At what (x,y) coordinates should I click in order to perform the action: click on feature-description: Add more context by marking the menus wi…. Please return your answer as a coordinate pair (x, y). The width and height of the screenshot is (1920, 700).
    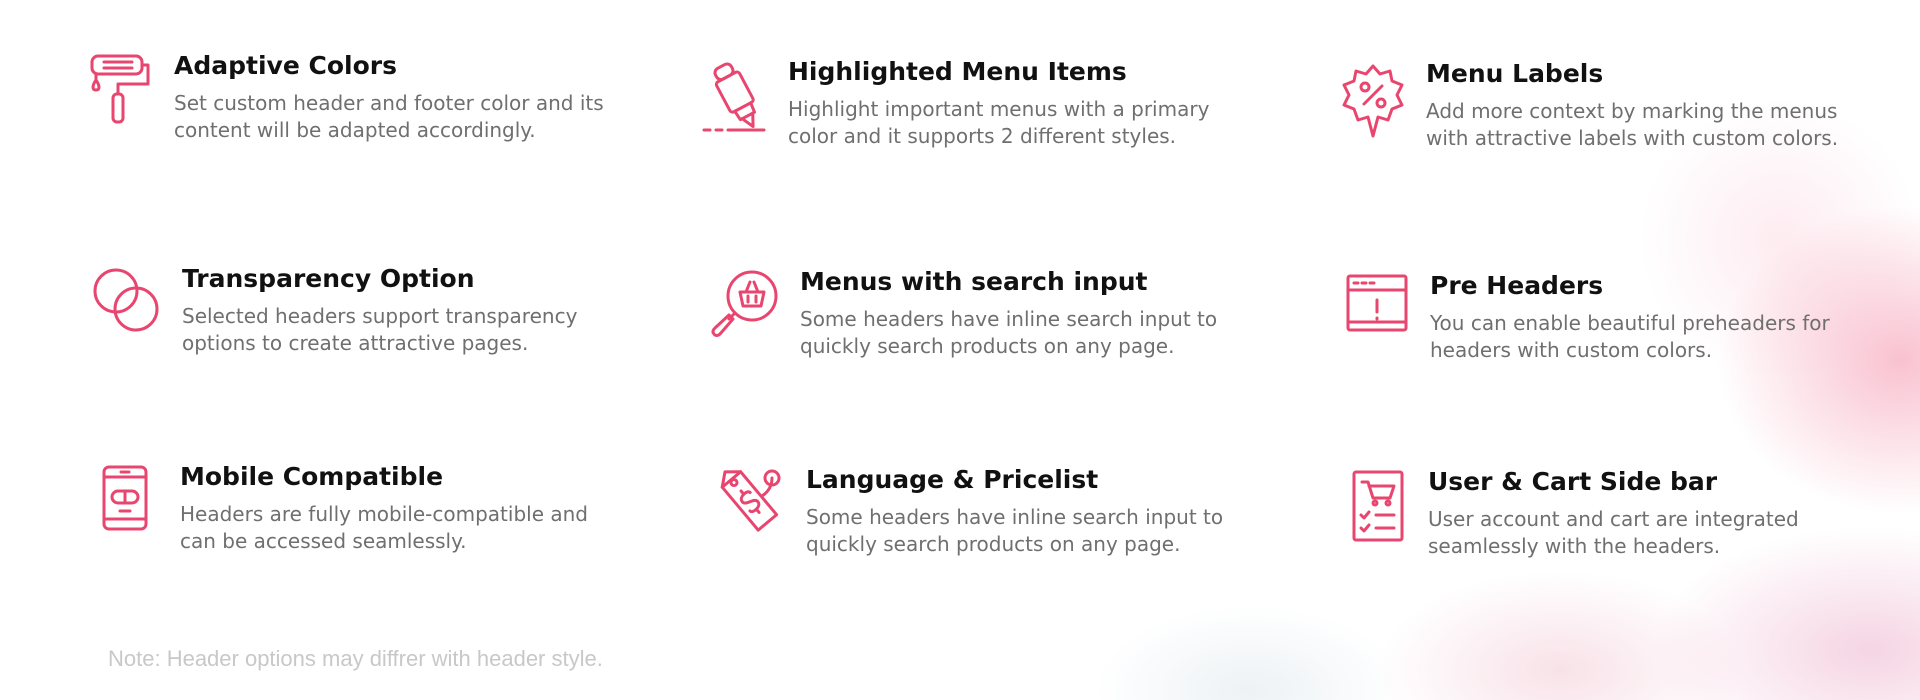
    Looking at the image, I should click on (1632, 124).